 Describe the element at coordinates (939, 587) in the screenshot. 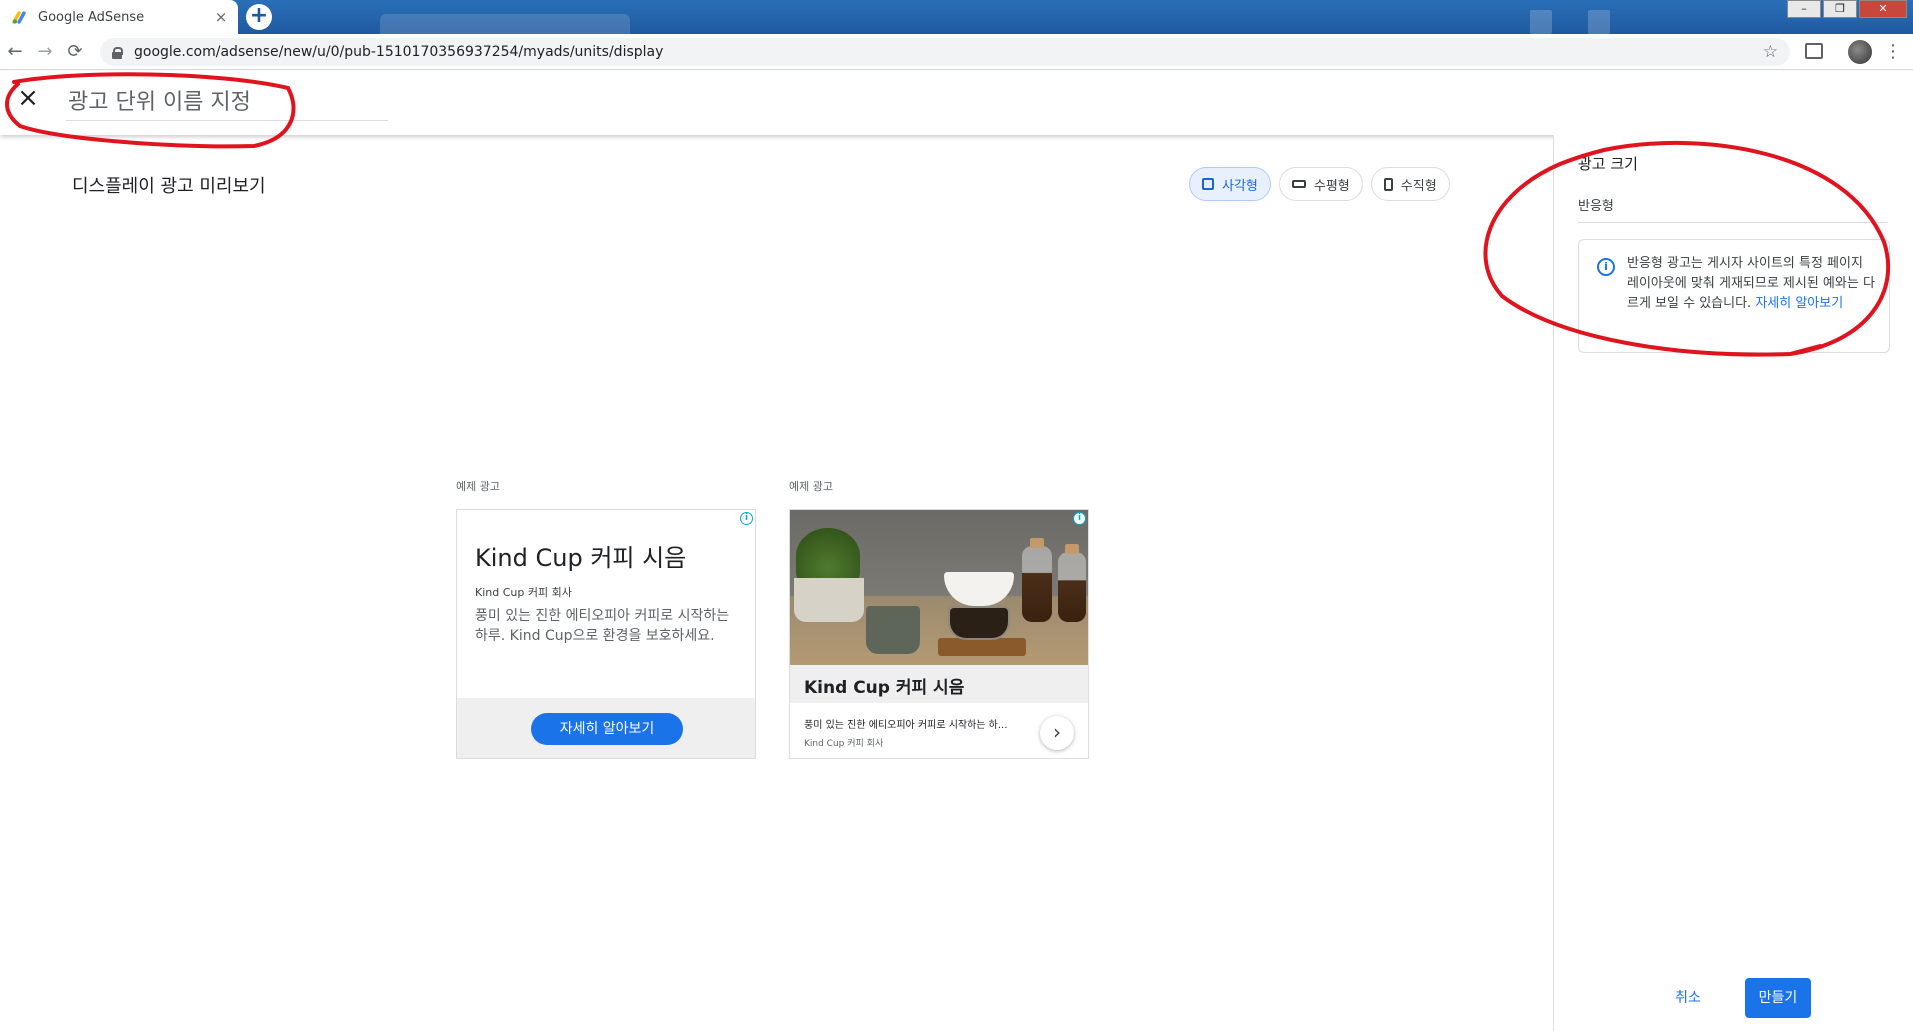

I see `coffee-product-image` at that location.